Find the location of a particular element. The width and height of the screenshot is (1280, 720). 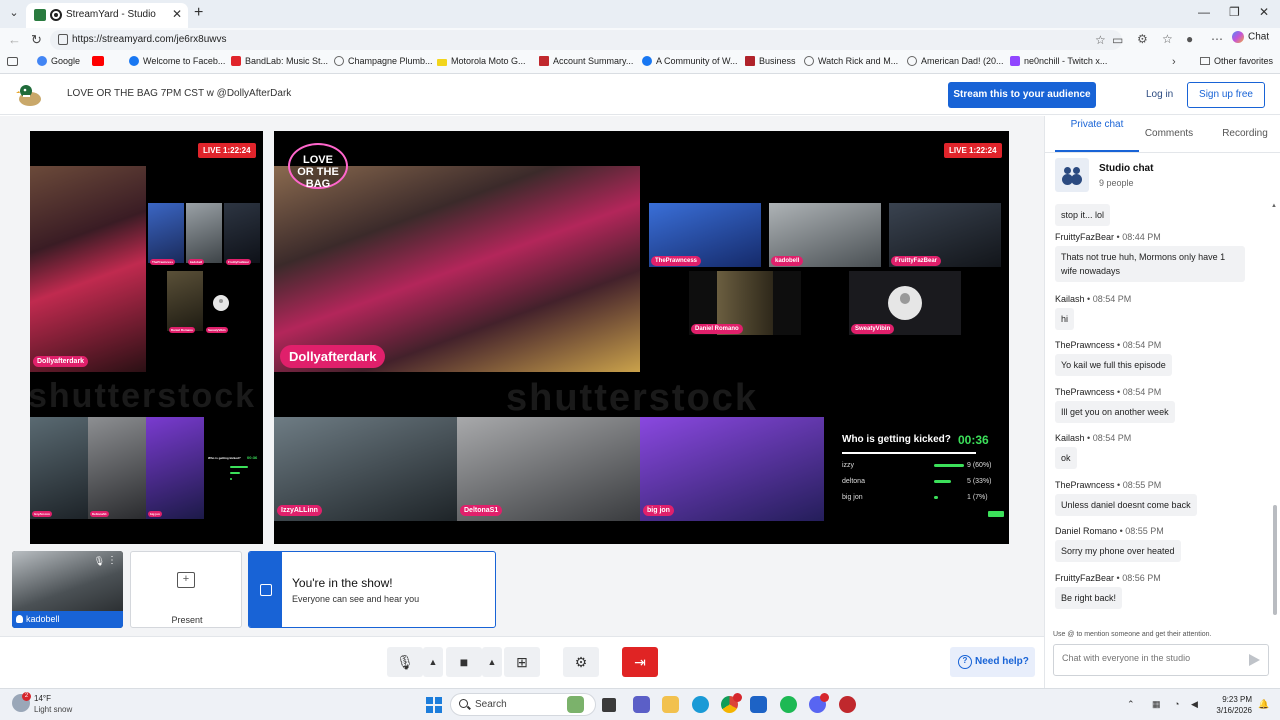

mic-button: 🎙 is located at coordinates (405, 662).